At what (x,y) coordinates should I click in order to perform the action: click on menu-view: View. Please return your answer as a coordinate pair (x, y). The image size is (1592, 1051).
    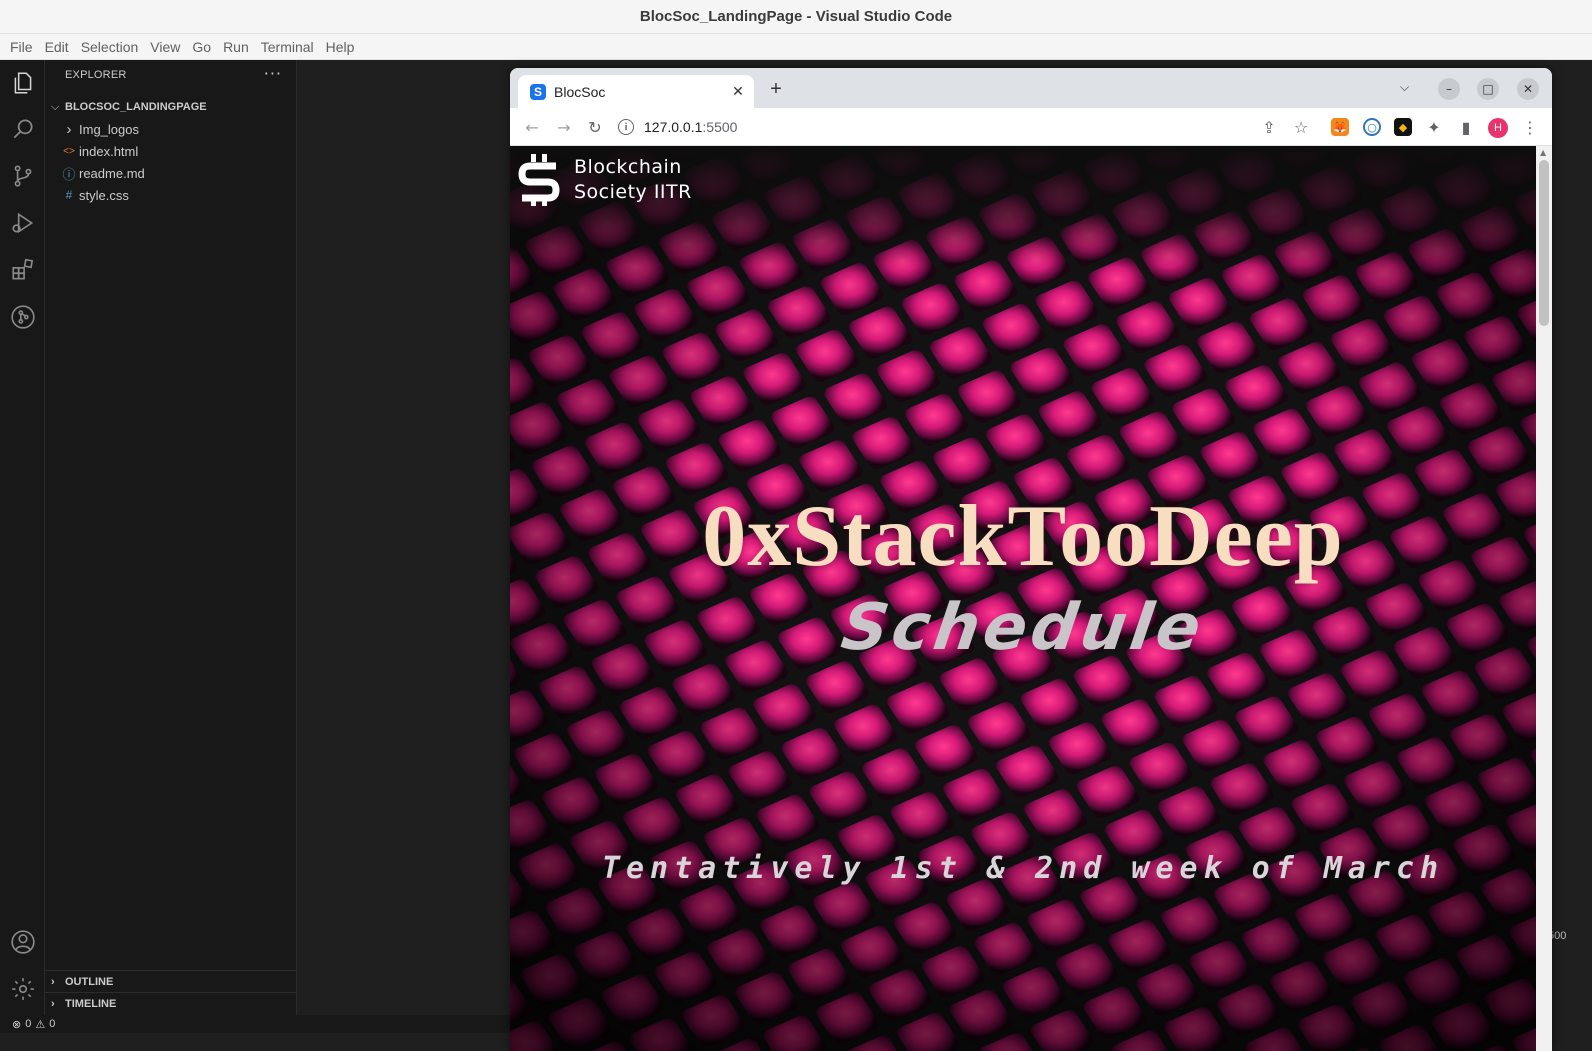
    Looking at the image, I should click on (165, 47).